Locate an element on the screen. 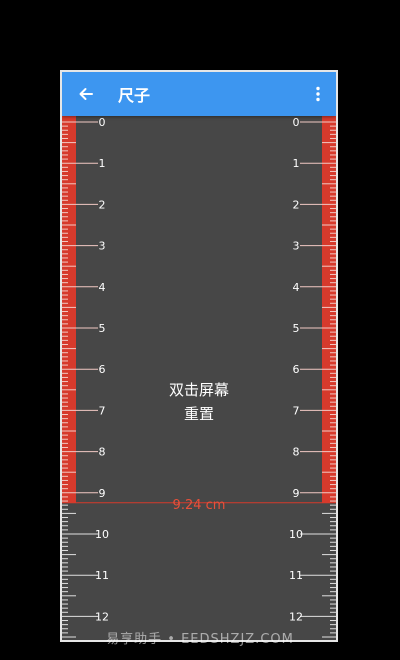  reset-hint: 双击屏幕 重置 is located at coordinates (199, 402).